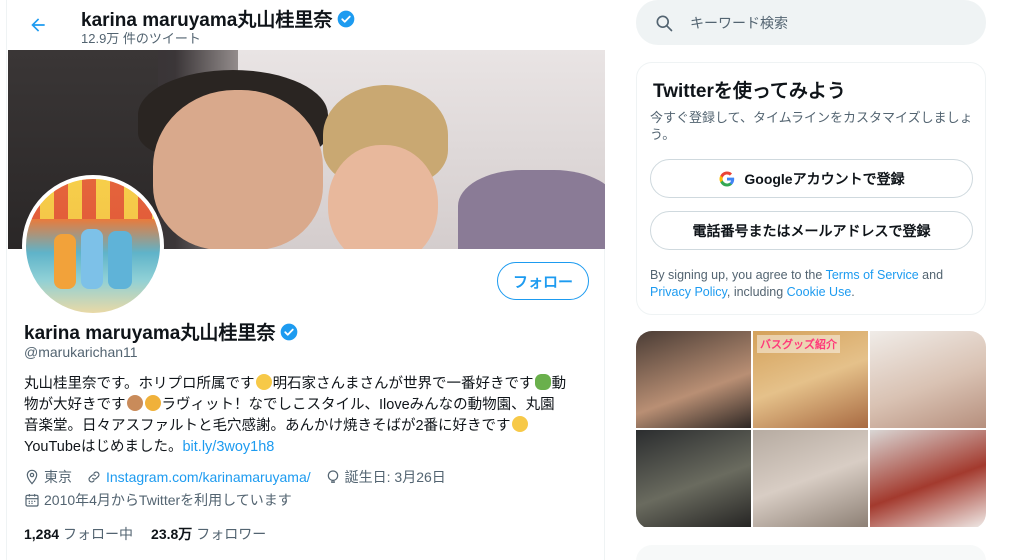 The height and width of the screenshot is (560, 1022). What do you see at coordinates (306, 25) in the screenshot?
I see `profile-header-bar: karina maruyama丸山桂里奈 12.9万 件のツイート` at bounding box center [306, 25].